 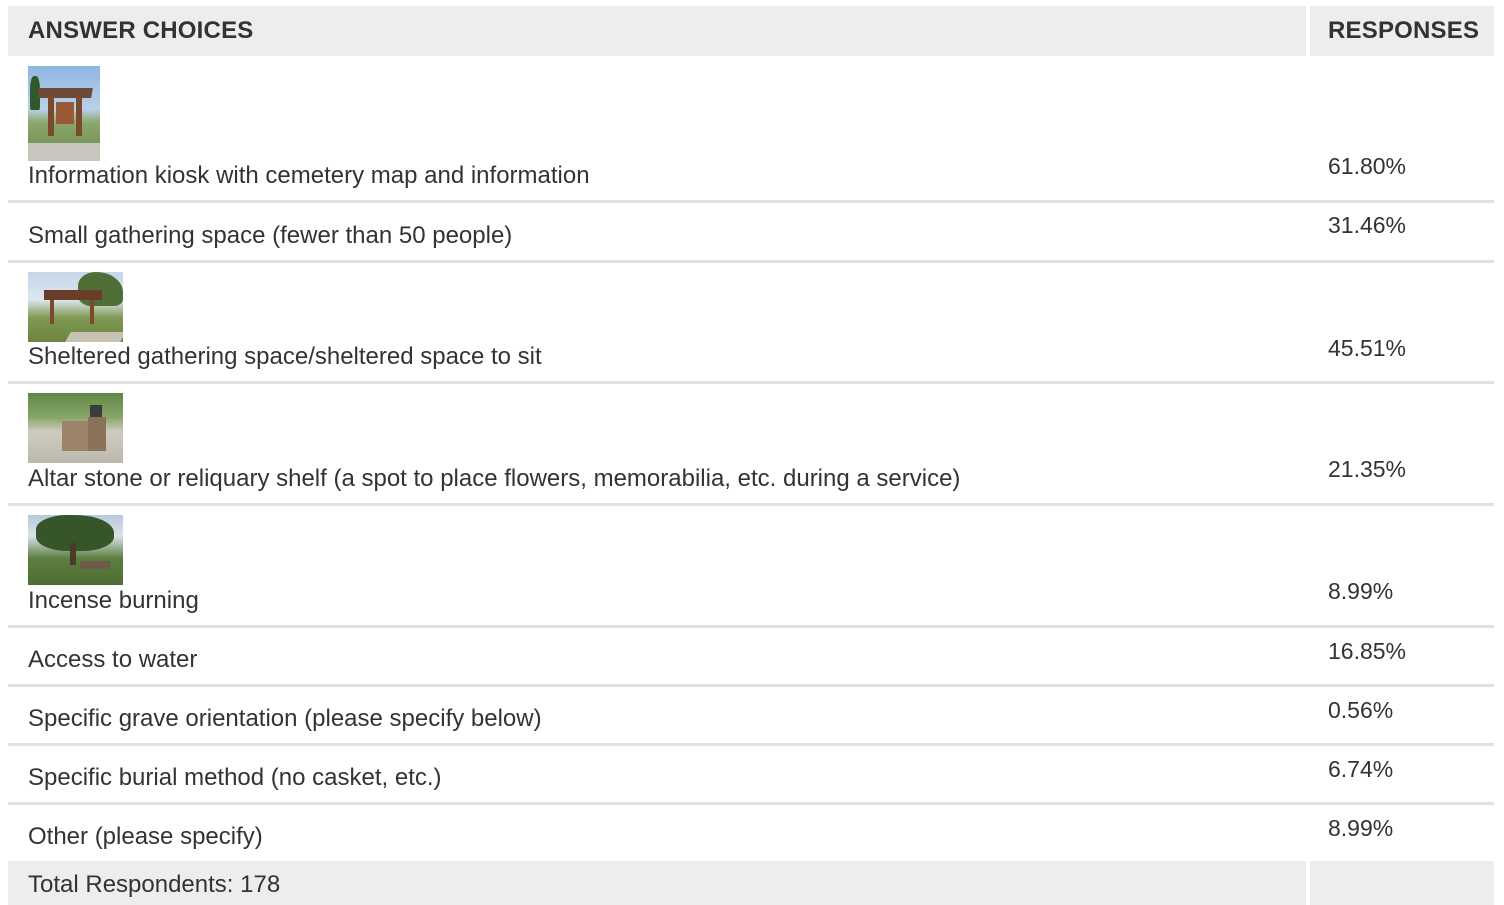 I want to click on response-cell: 61.80%, so click(x=1402, y=129).